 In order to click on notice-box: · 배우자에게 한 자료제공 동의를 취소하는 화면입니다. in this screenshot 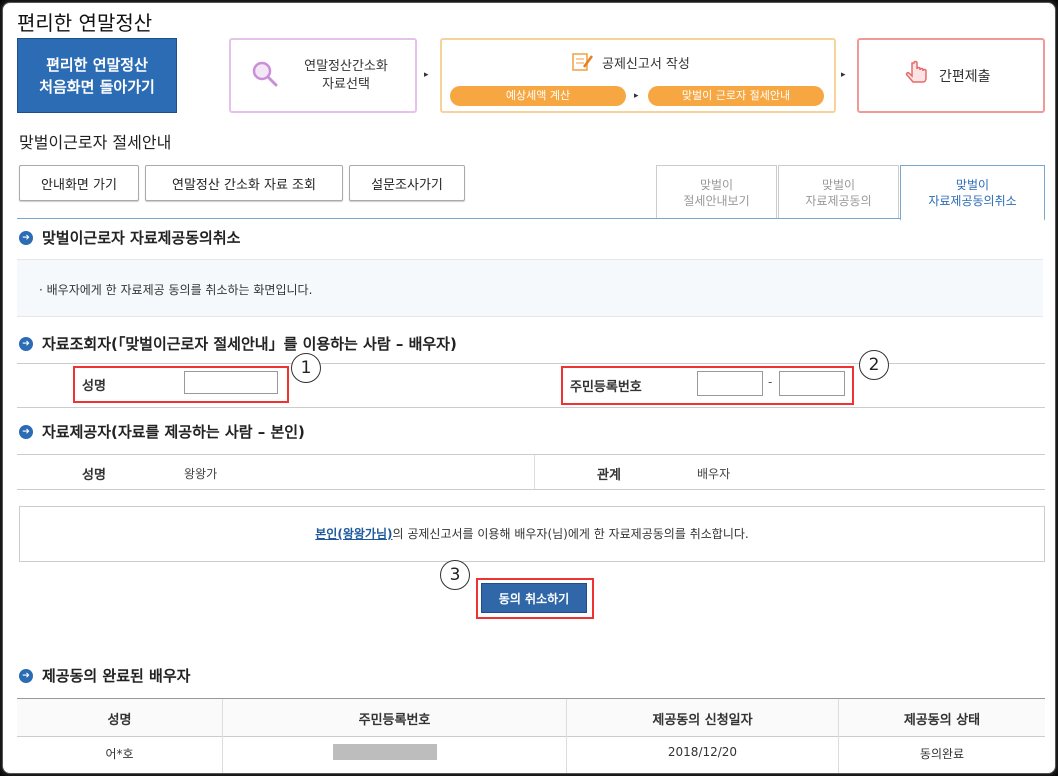, I will do `click(530, 288)`.